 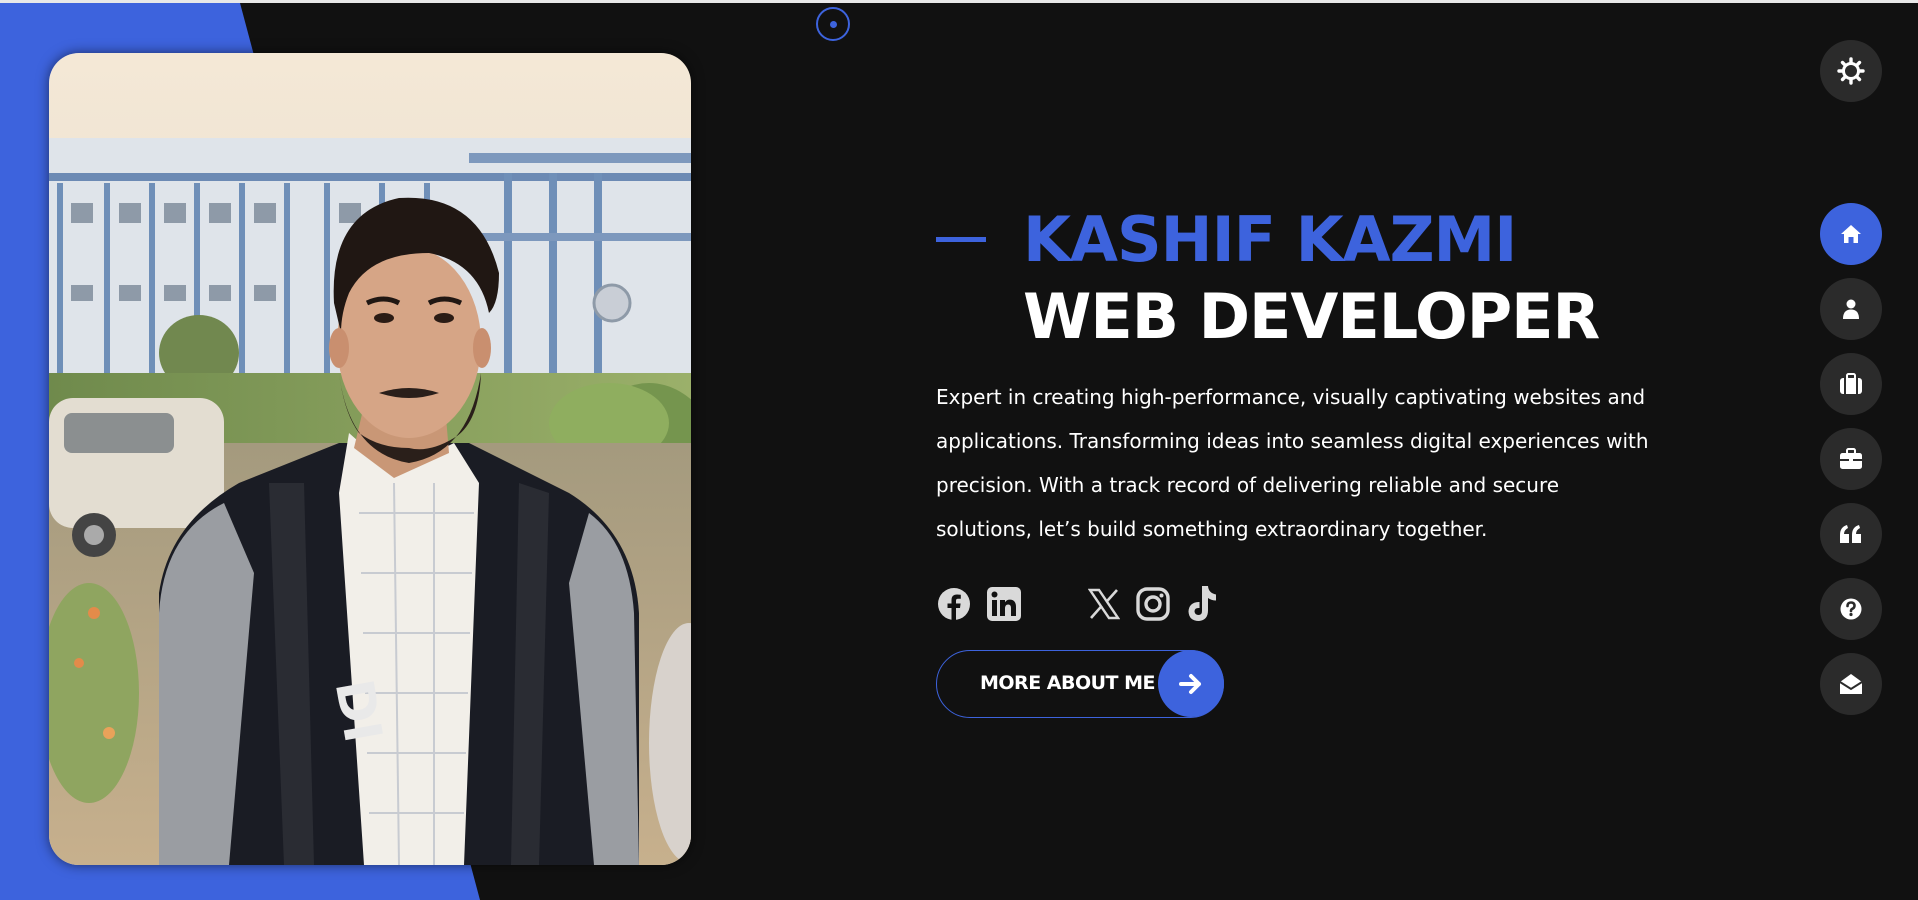 What do you see at coordinates (1153, 604) in the screenshot?
I see `instagram-icon` at bounding box center [1153, 604].